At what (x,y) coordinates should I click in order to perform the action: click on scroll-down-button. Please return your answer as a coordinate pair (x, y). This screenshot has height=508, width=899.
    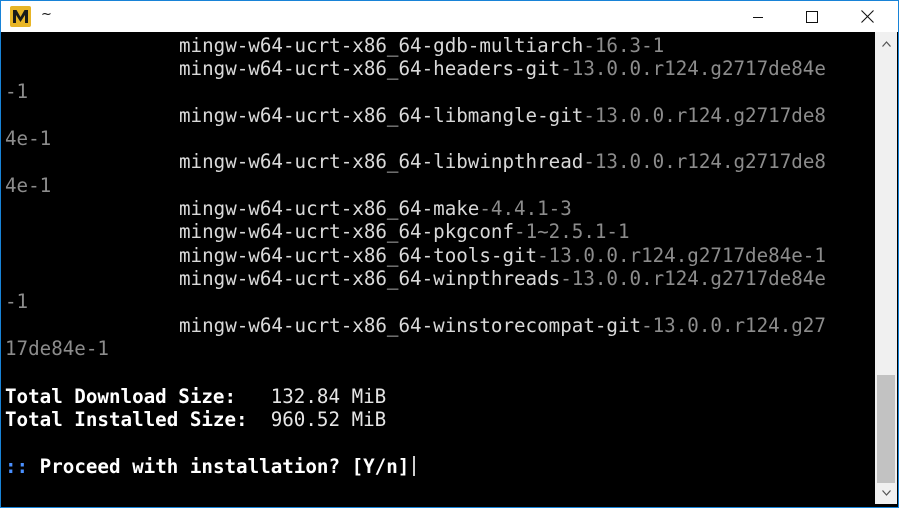
    Looking at the image, I should click on (886, 492).